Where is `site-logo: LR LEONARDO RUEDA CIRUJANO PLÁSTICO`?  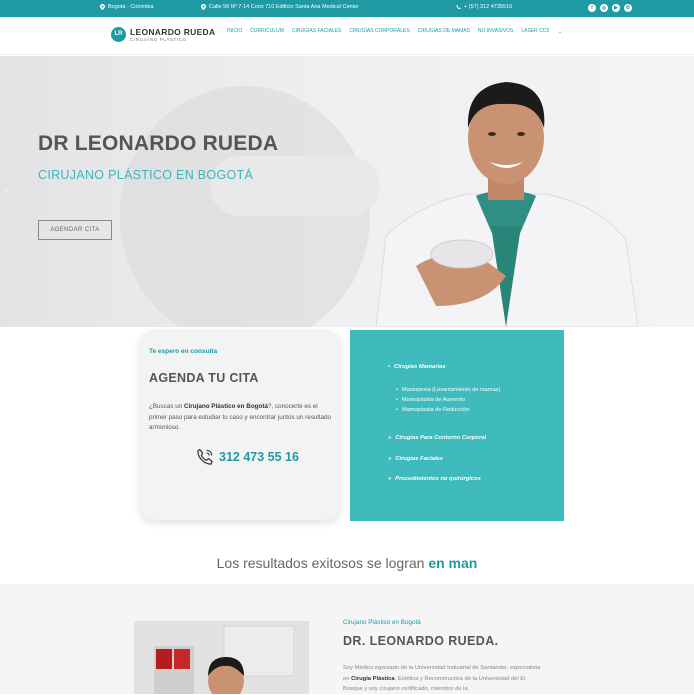 site-logo: LR LEONARDO RUEDA CIRUJANO PLÁSTICO is located at coordinates (163, 34).